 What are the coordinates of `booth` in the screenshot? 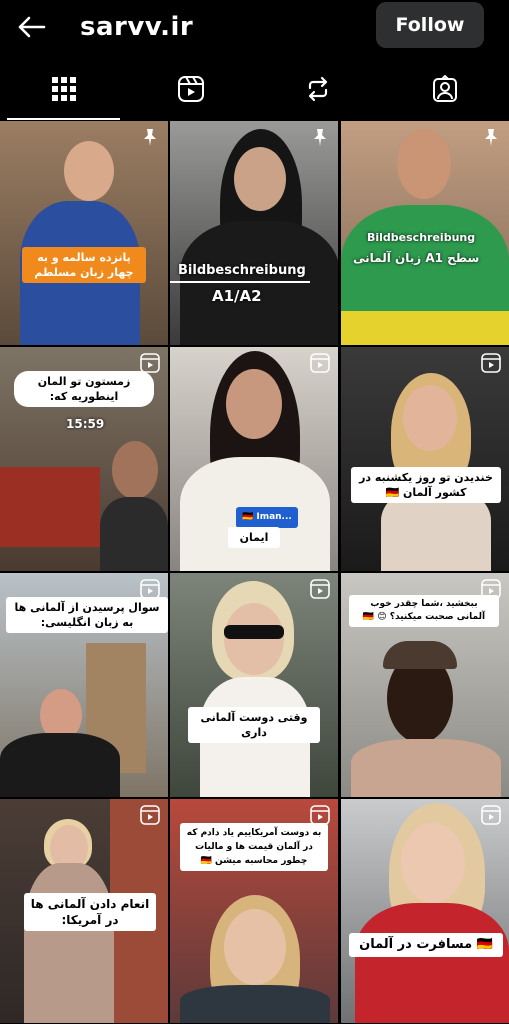 It's located at (50, 507).